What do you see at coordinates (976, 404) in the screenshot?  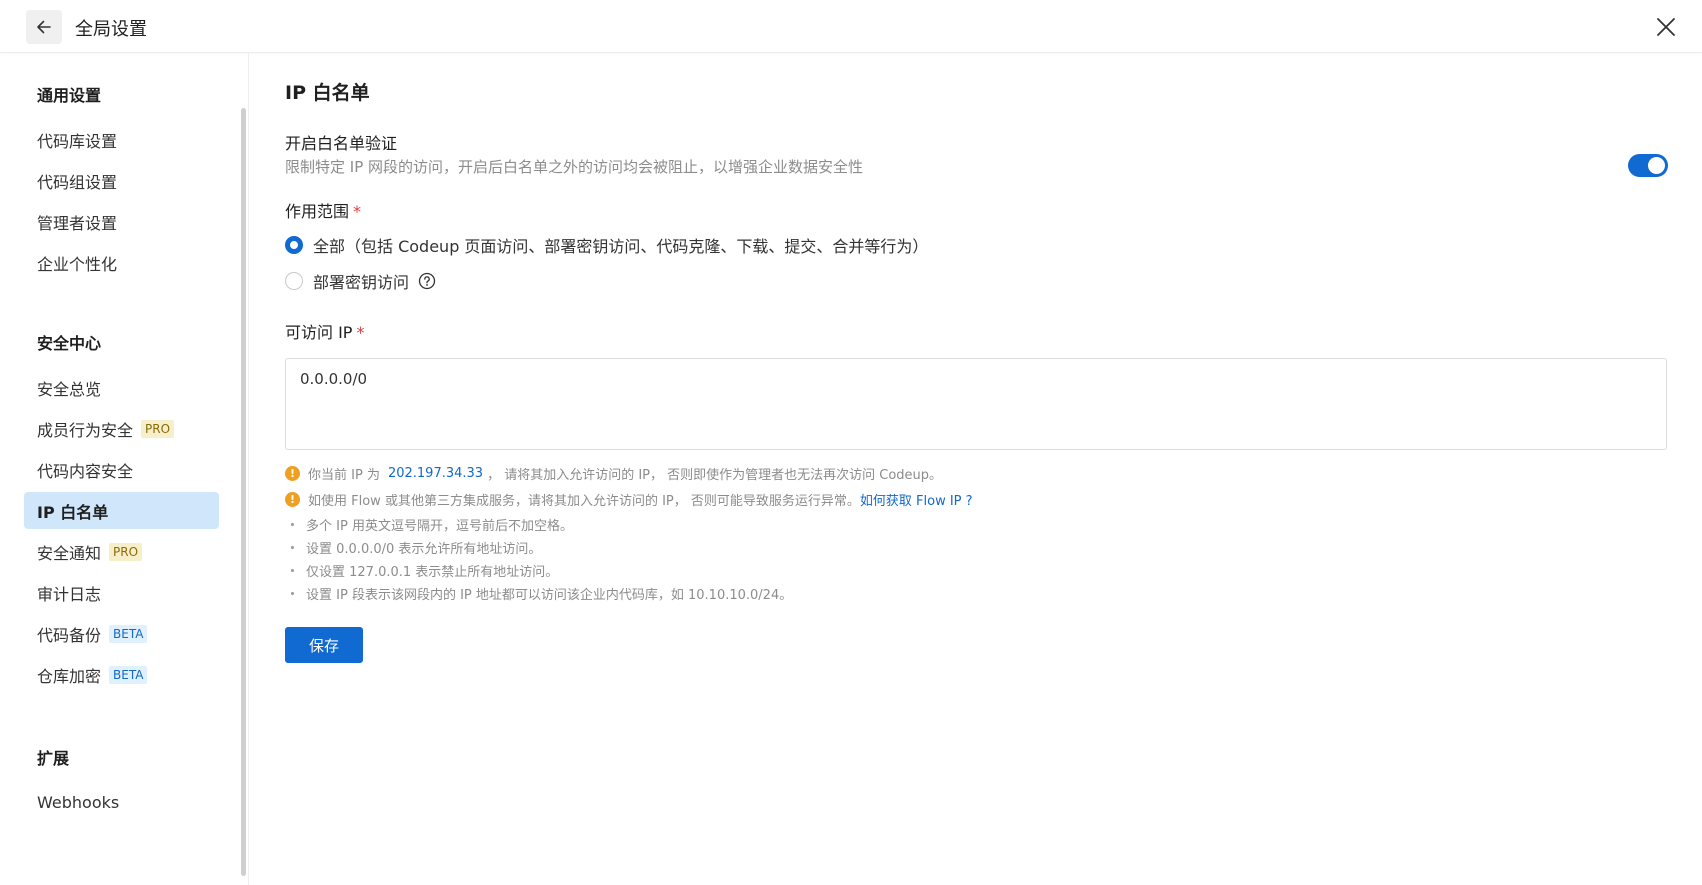 I see `ip-input: 0.0.0.0/0` at bounding box center [976, 404].